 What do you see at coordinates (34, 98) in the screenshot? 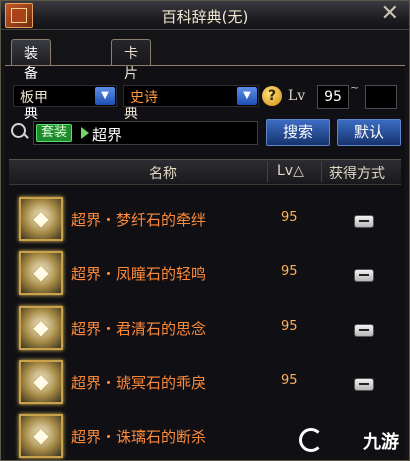
I see `armor-type-value: 板甲` at bounding box center [34, 98].